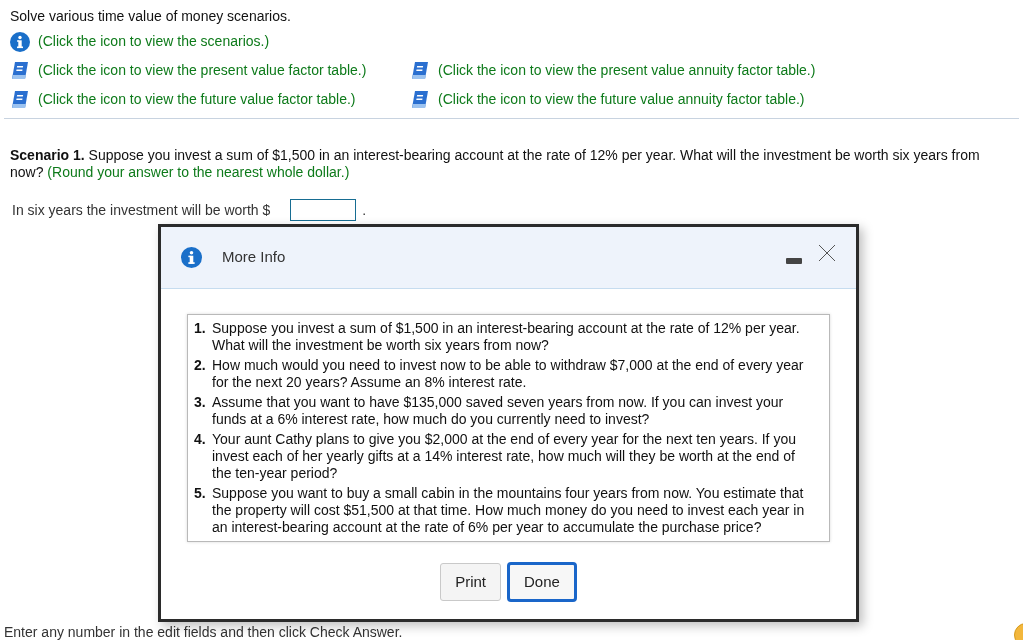 The width and height of the screenshot is (1023, 640). Describe the element at coordinates (627, 70) in the screenshot. I see `instruction-link: (Click the icon to view the present value annuity factor table.)` at that location.